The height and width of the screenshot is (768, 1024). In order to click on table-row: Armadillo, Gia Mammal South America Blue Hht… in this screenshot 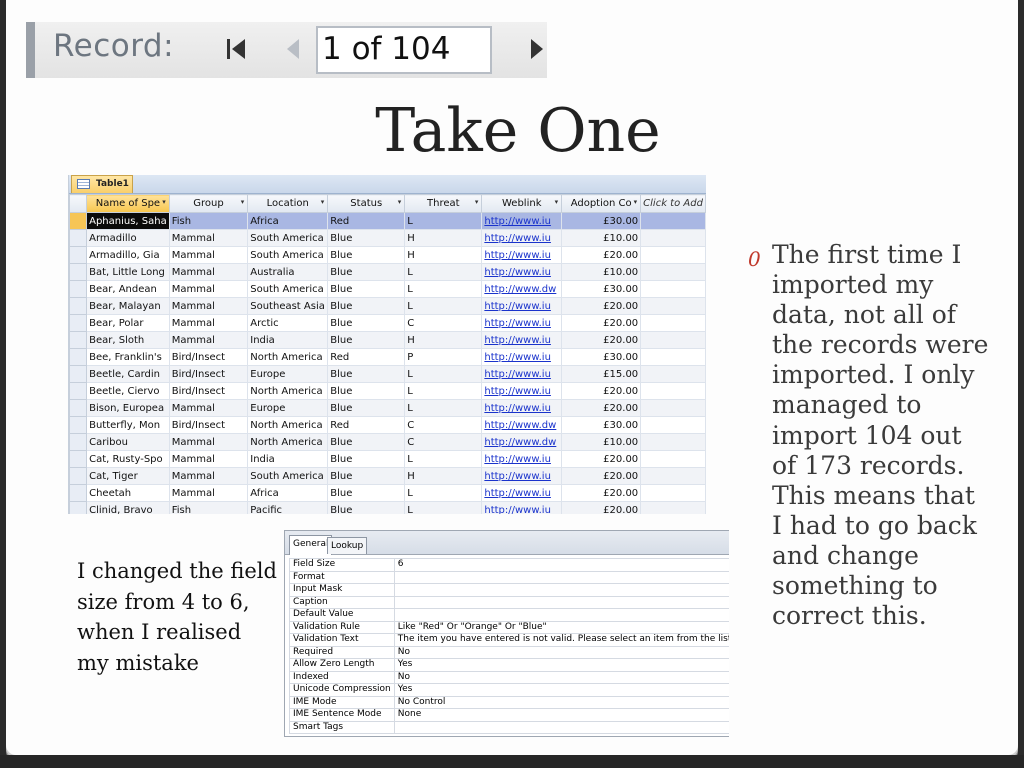, I will do `click(387, 255)`.